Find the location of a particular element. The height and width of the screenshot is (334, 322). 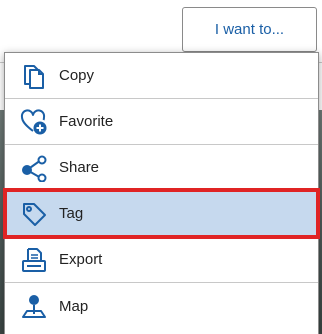

menu-item-map: Map is located at coordinates (161, 306).